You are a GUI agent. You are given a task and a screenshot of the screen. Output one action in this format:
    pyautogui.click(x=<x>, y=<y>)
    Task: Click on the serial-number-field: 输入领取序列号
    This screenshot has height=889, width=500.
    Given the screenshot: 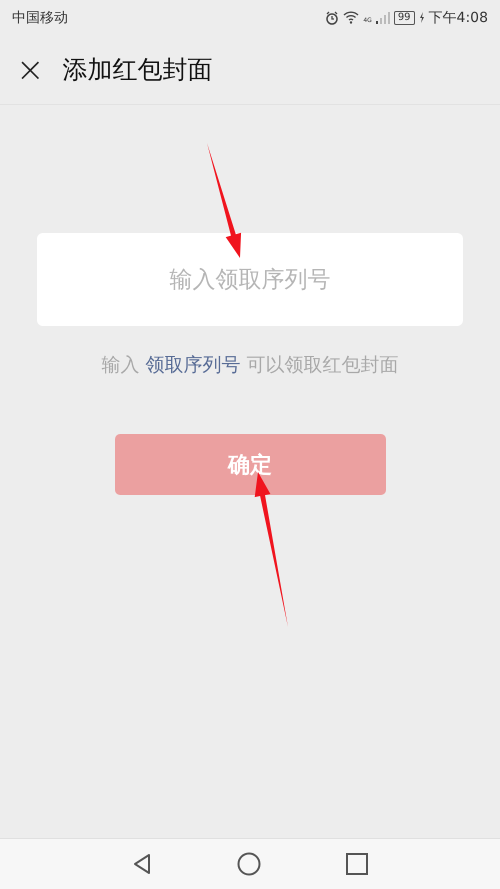 What is the action you would take?
    pyautogui.click(x=250, y=279)
    